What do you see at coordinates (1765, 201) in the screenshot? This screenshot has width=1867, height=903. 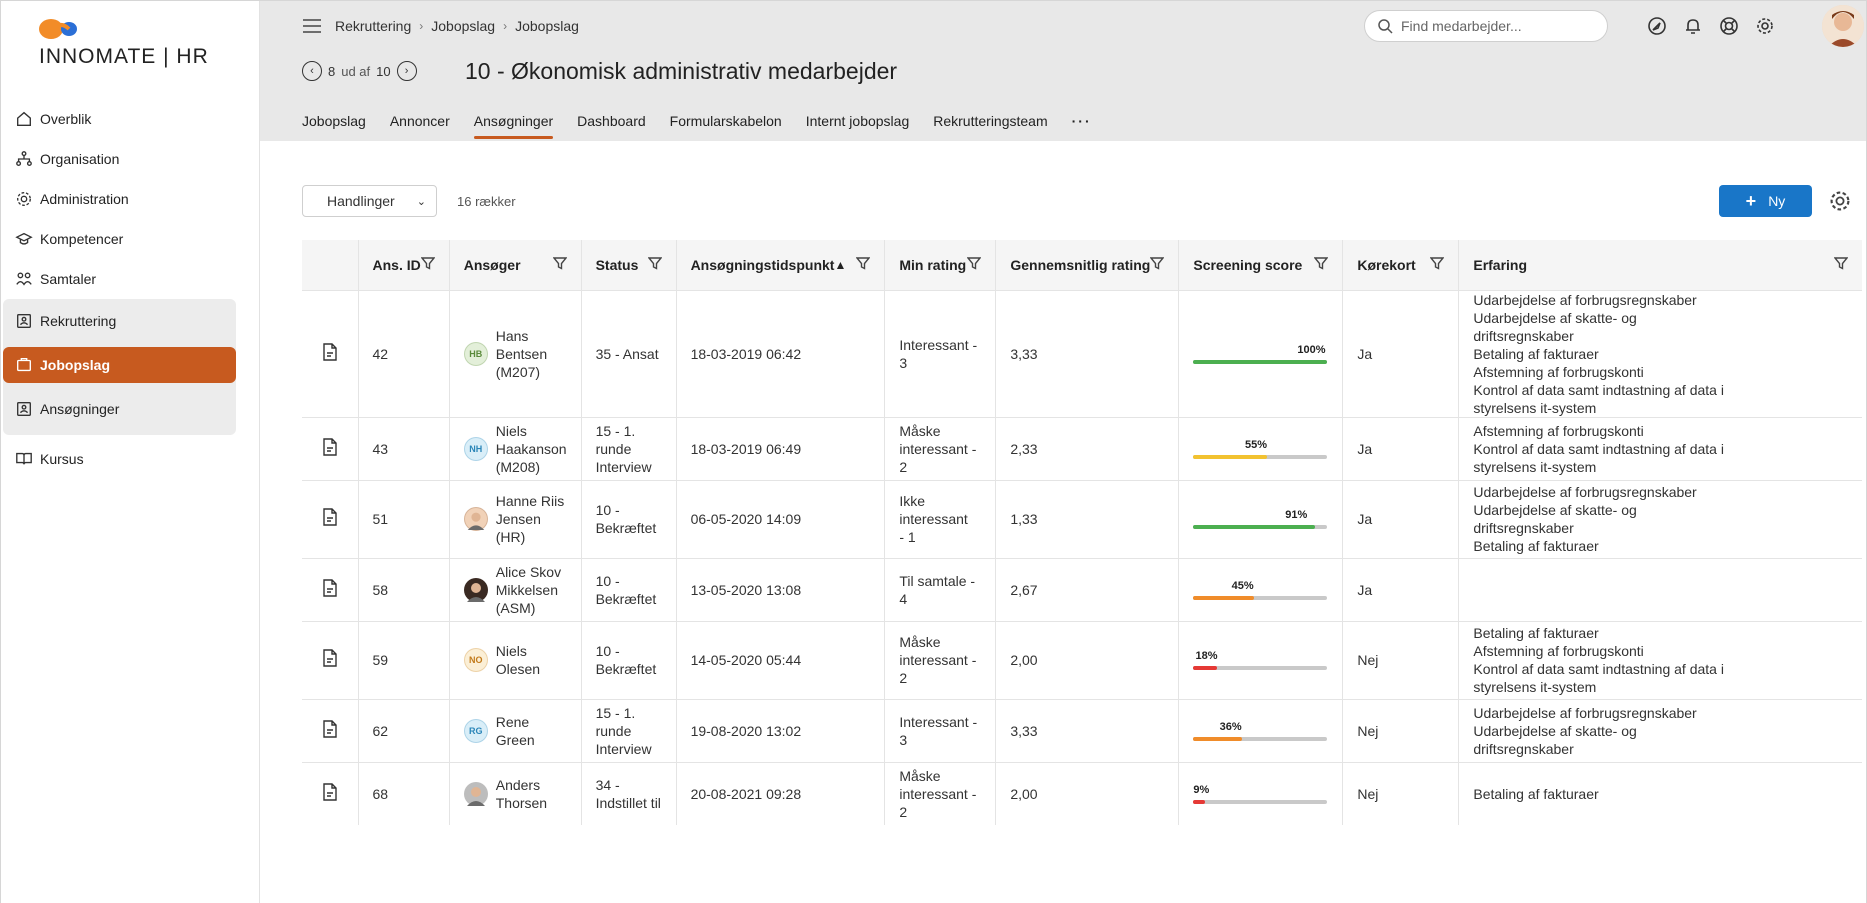 I see `new-application-button: + Ny` at bounding box center [1765, 201].